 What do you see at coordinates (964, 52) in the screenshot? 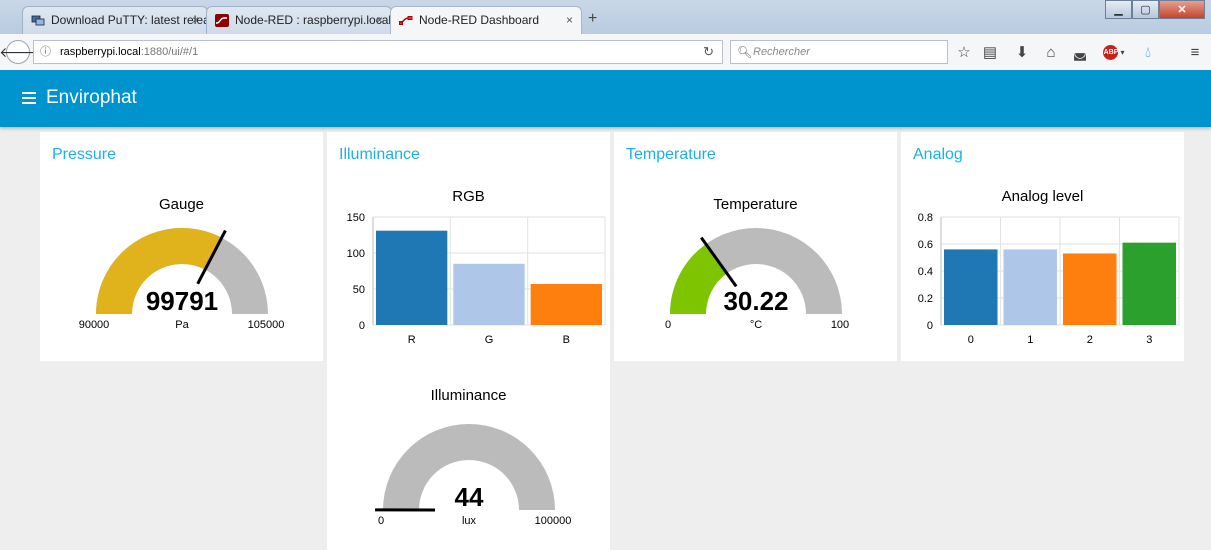
I see `bookmark-star-icon: ☆` at bounding box center [964, 52].